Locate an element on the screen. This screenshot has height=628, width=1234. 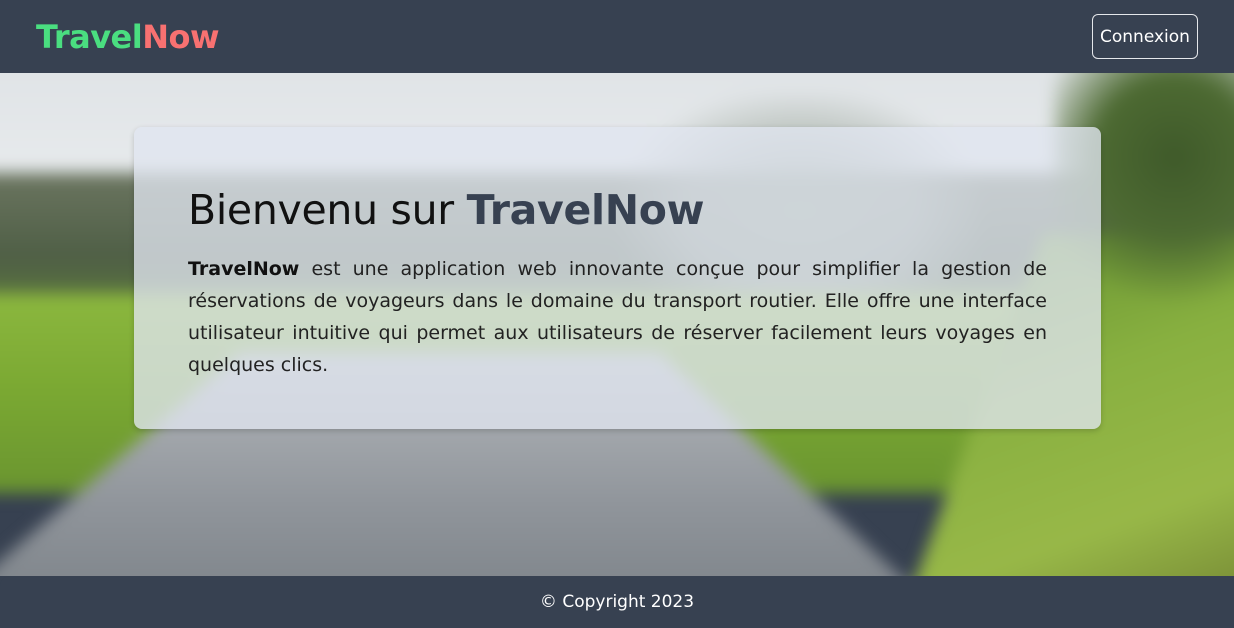
footer: © Copyright 2023 is located at coordinates (617, 602).